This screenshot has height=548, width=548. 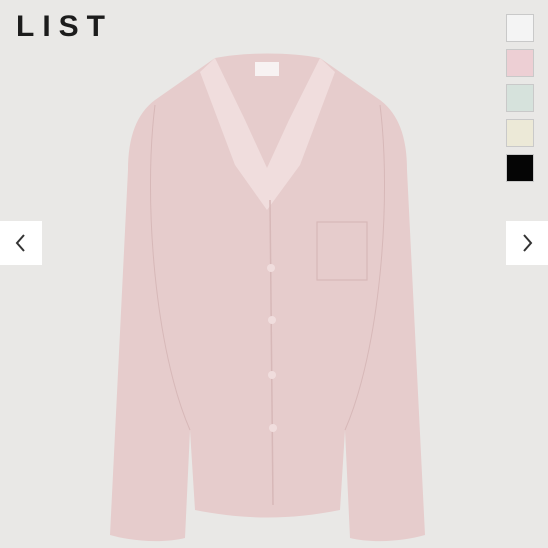 I want to click on color-swatch-pink, so click(x=520, y=63).